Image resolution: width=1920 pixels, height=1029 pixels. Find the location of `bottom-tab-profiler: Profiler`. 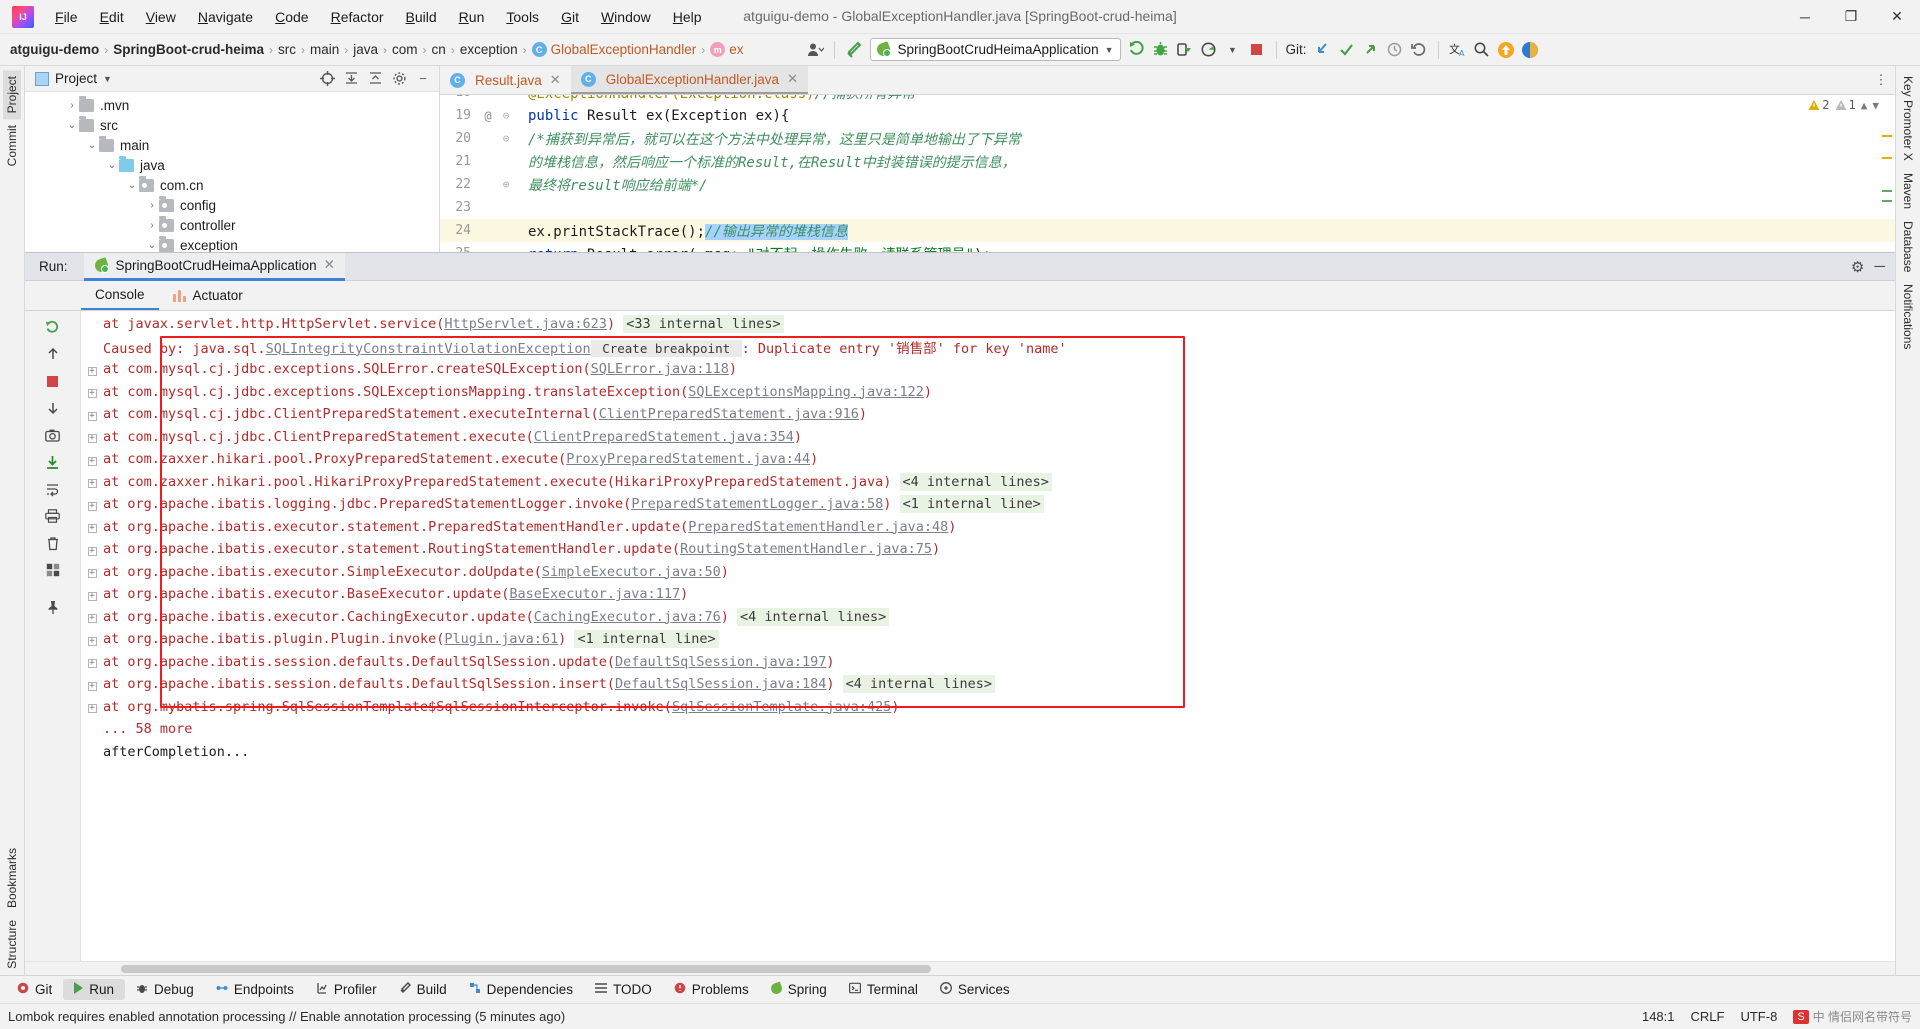

bottom-tab-profiler: Profiler is located at coordinates (346, 989).